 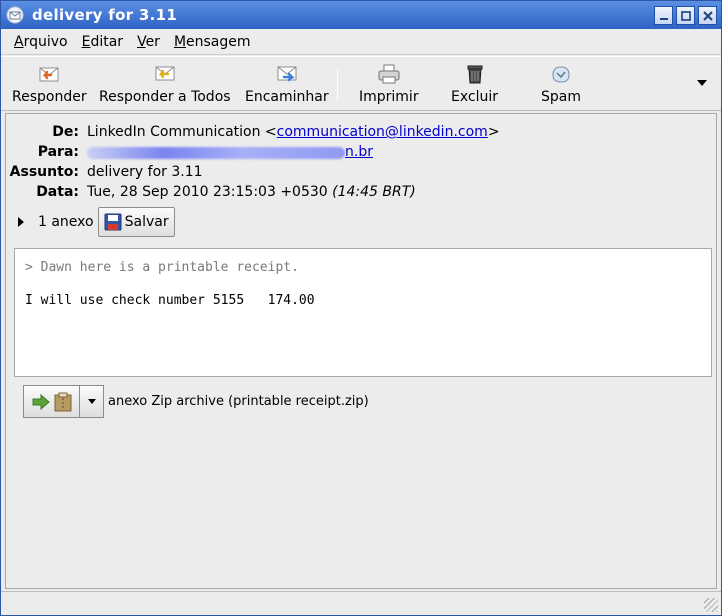 What do you see at coordinates (374, 192) in the screenshot?
I see `date-local: (14:45 BRT)` at bounding box center [374, 192].